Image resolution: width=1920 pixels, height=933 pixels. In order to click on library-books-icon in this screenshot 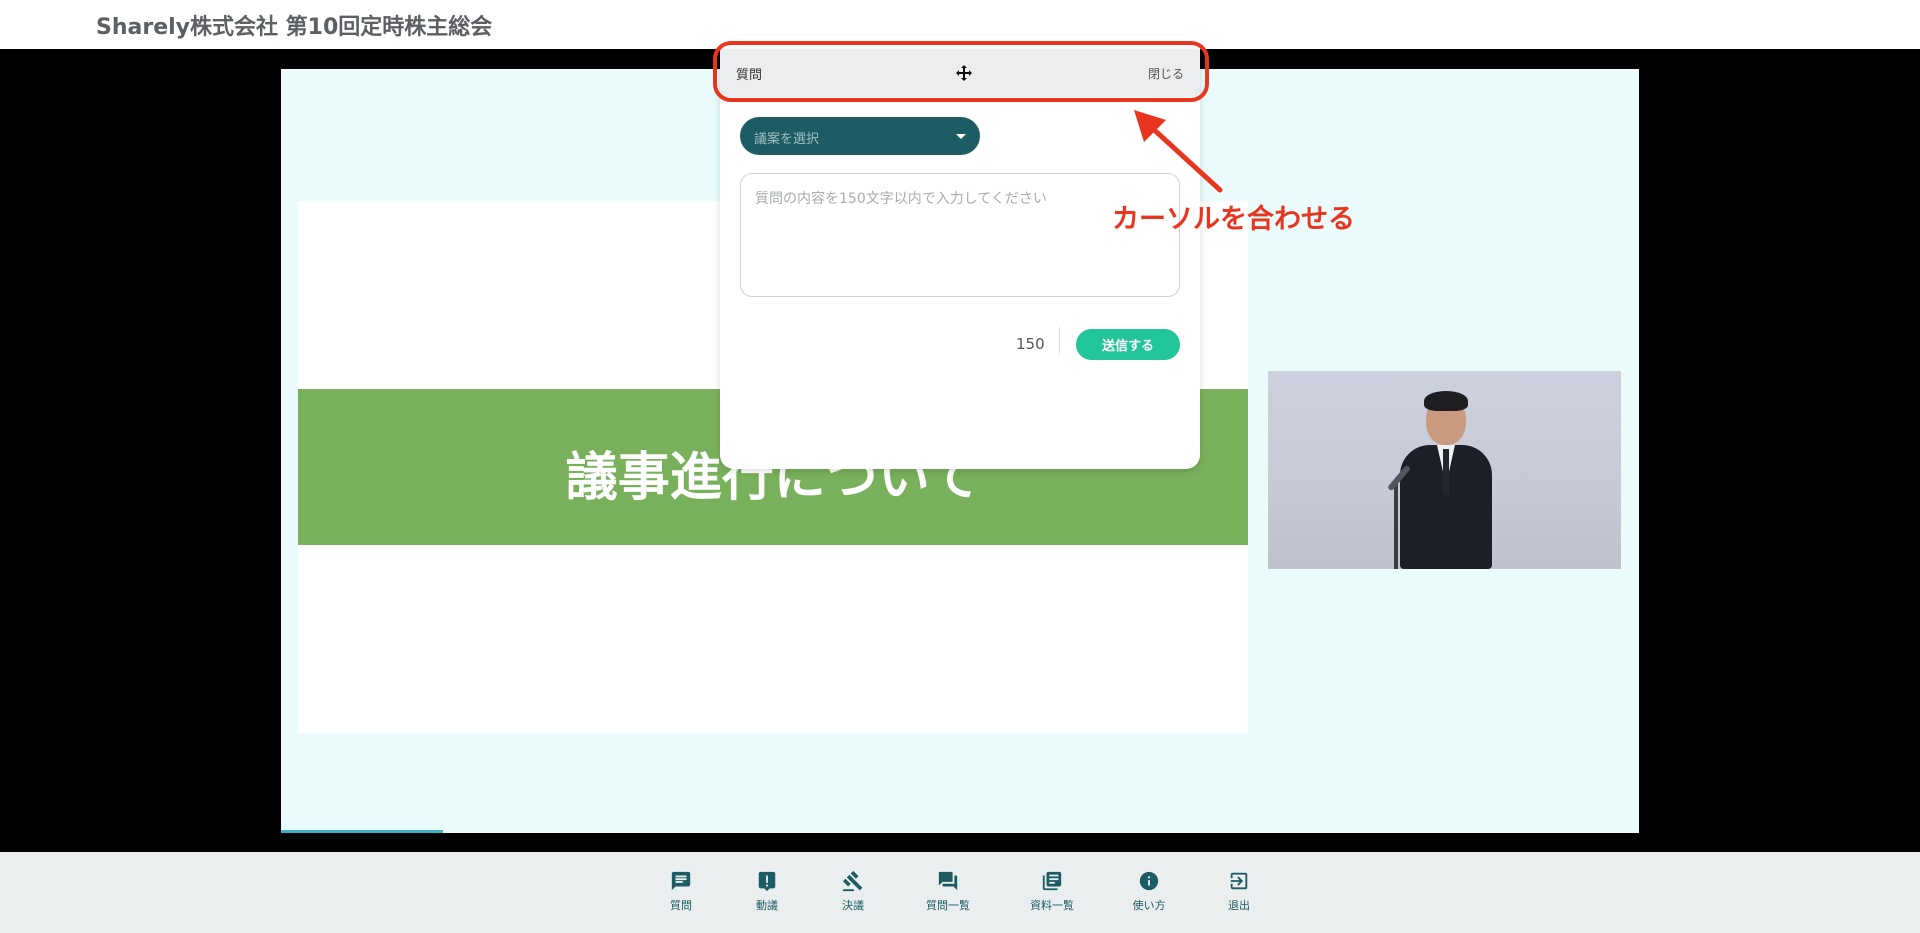, I will do `click(1052, 881)`.